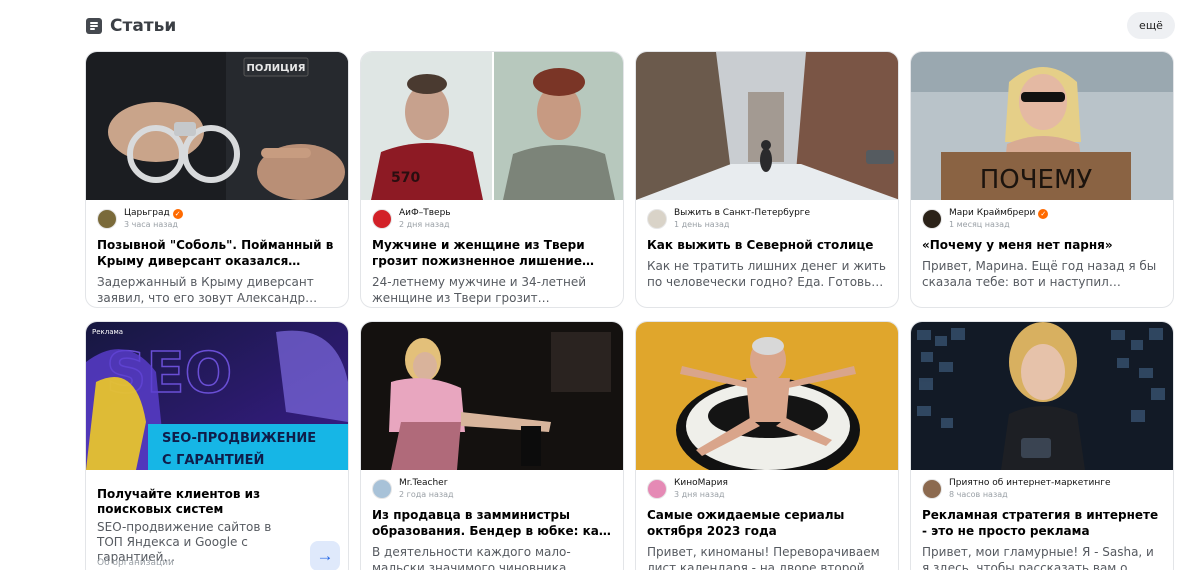  I want to click on source-name: Выжить в Санкт-Петербурге, so click(742, 213).